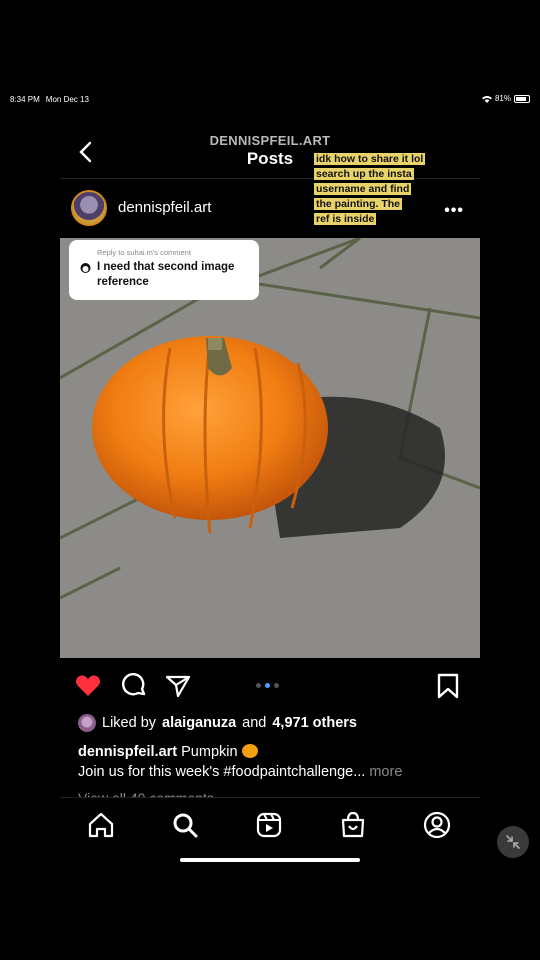  What do you see at coordinates (270, 860) in the screenshot?
I see `home-indicator` at bounding box center [270, 860].